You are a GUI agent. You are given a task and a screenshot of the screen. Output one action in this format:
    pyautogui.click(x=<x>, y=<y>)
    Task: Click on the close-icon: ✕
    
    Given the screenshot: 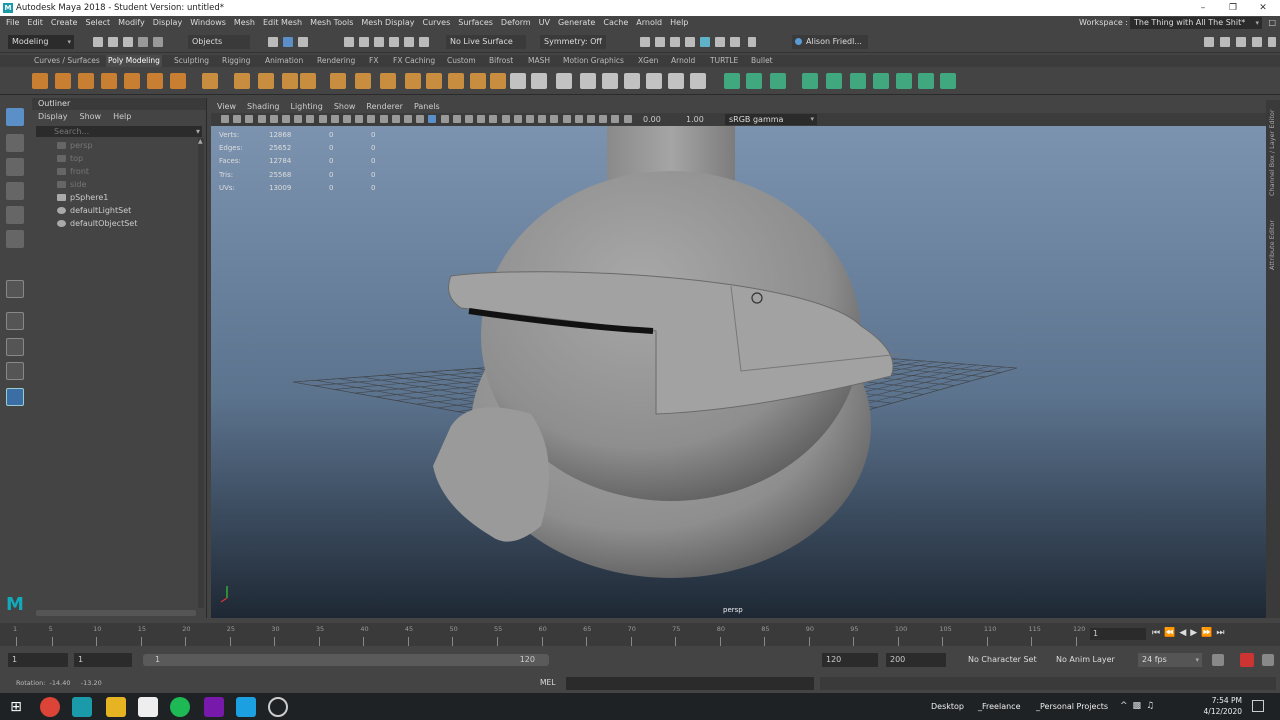 What is the action you would take?
    pyautogui.click(x=1263, y=8)
    